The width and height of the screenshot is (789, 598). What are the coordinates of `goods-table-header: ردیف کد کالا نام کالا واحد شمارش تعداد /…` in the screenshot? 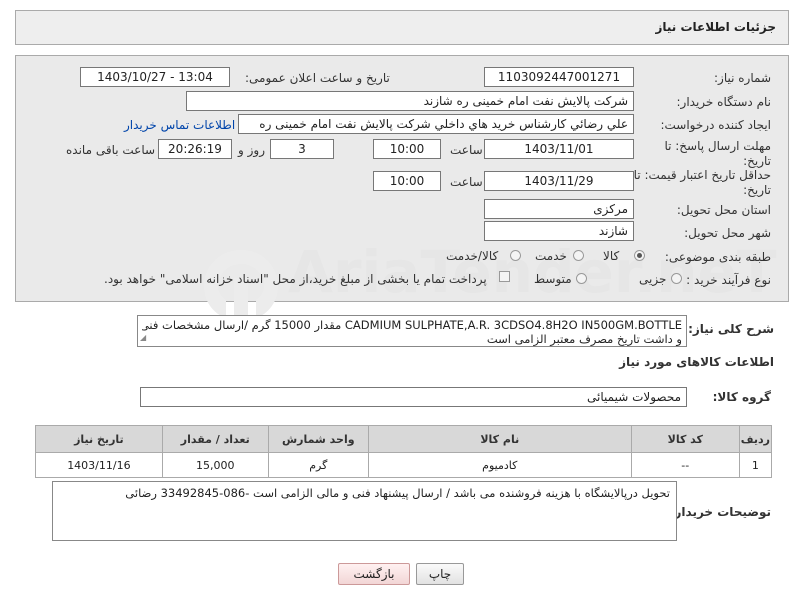 It's located at (404, 439).